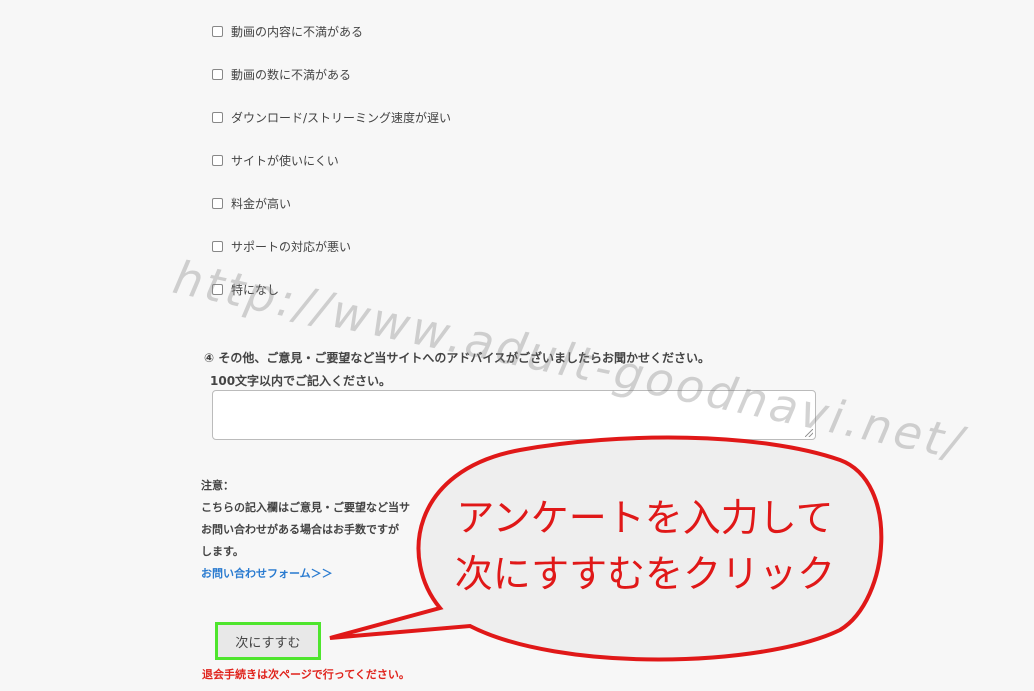 This screenshot has width=1034, height=691. I want to click on option-row: 料金が高い, so click(331, 203).